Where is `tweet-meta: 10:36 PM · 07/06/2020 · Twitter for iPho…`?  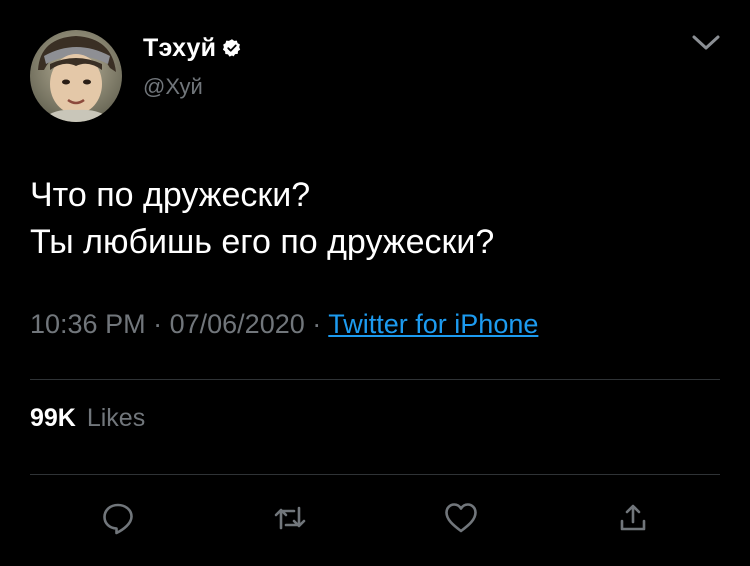 tweet-meta: 10:36 PM · 07/06/2020 · Twitter for iPho… is located at coordinates (284, 324).